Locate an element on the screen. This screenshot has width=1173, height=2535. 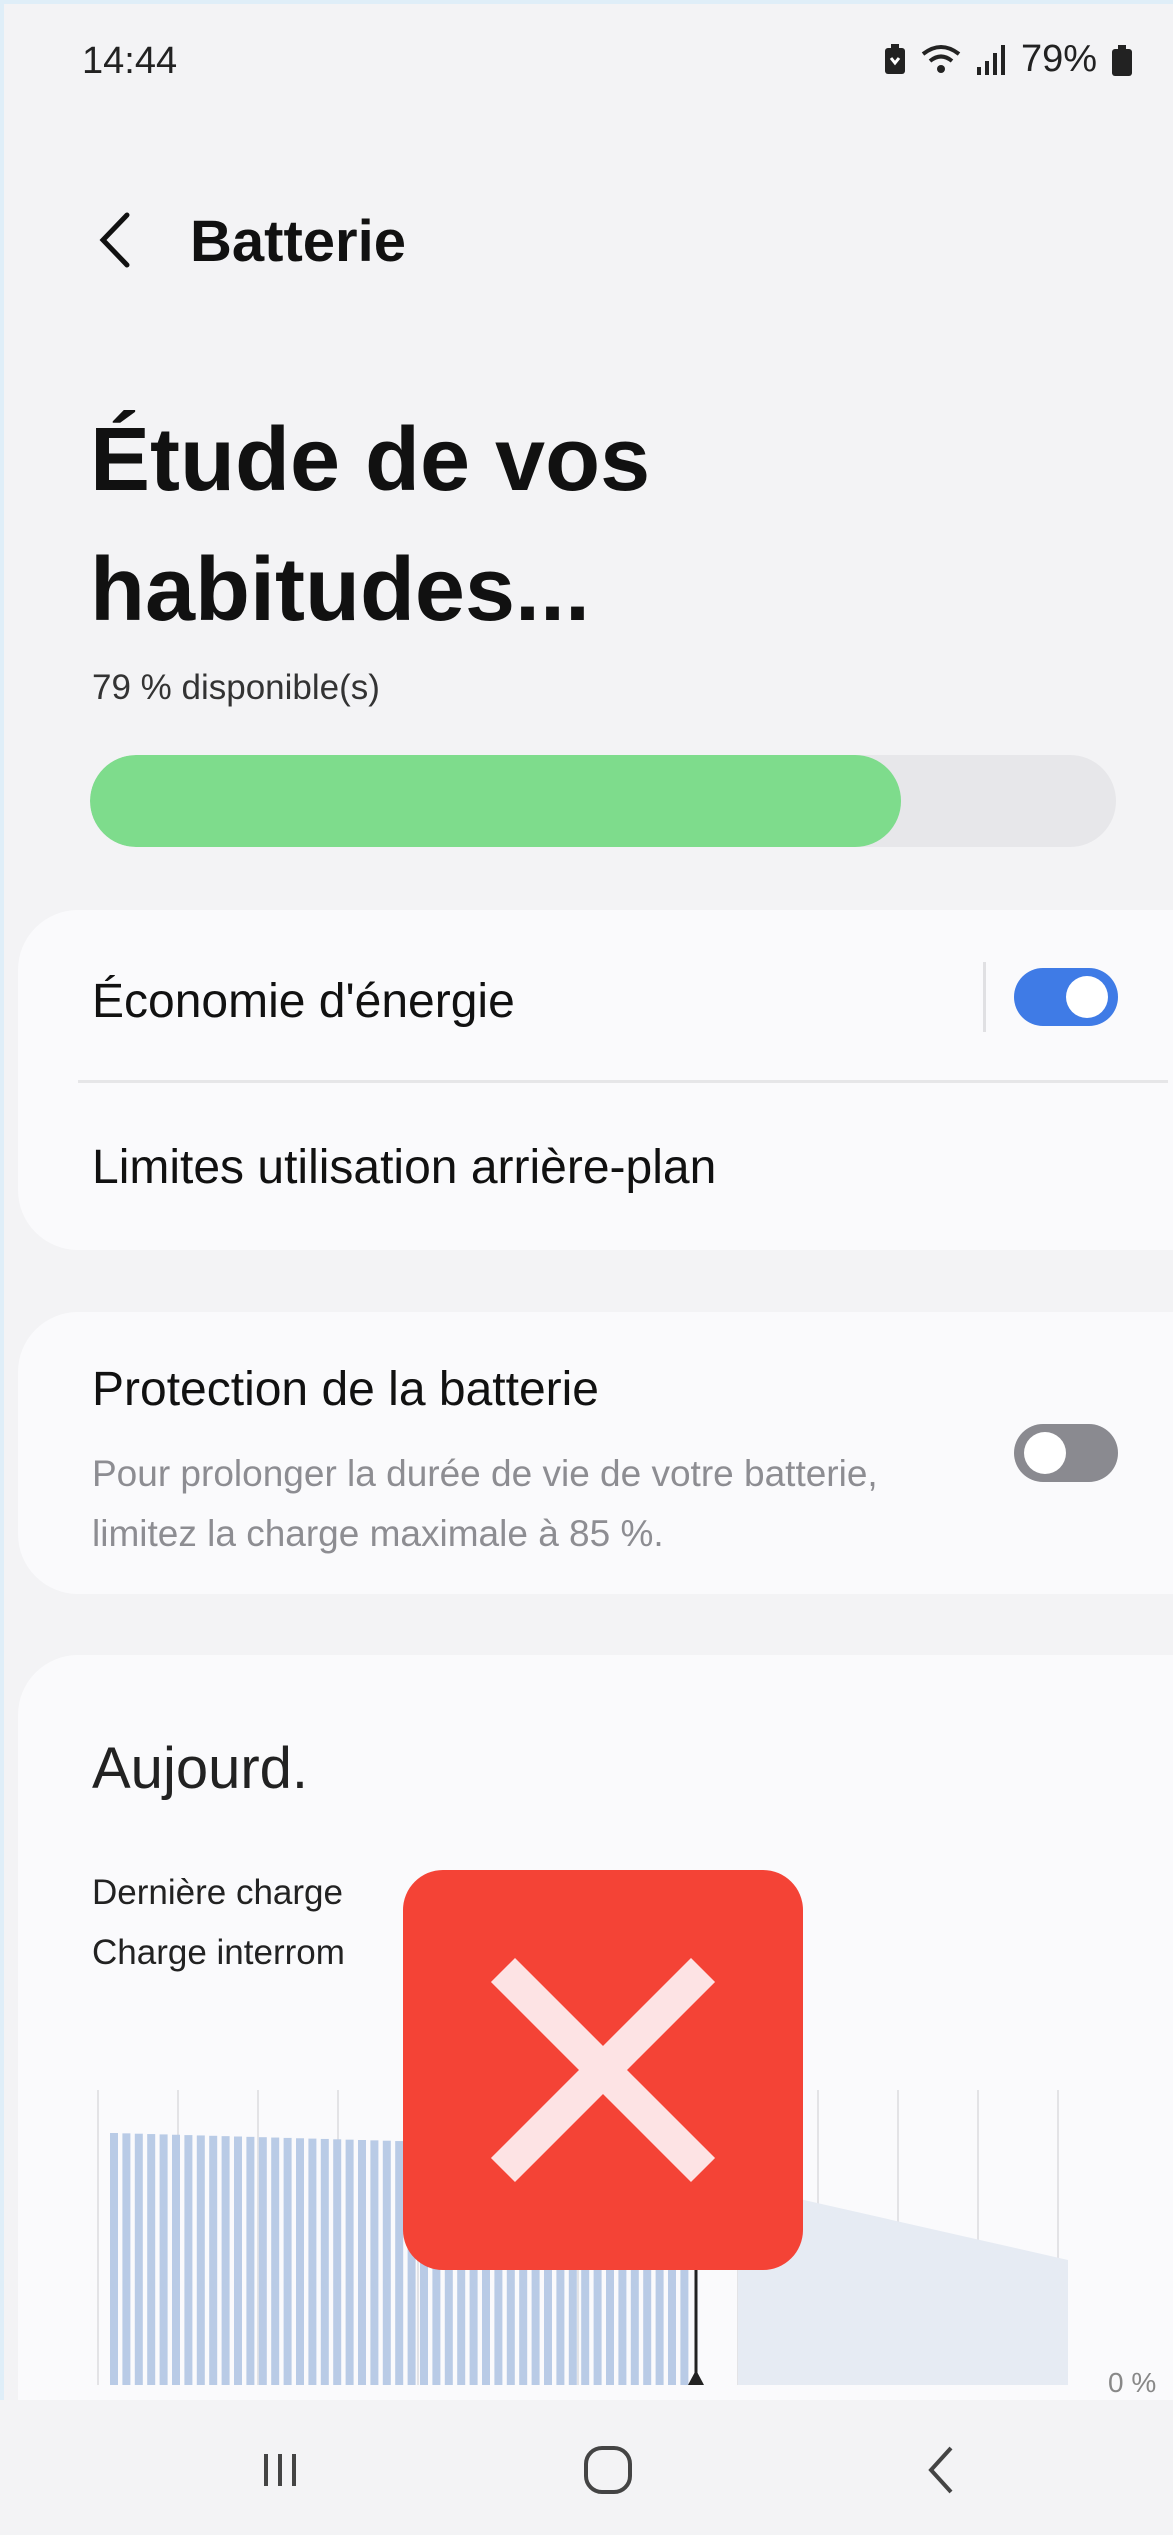
status-time: 14:44 is located at coordinates (130, 61).